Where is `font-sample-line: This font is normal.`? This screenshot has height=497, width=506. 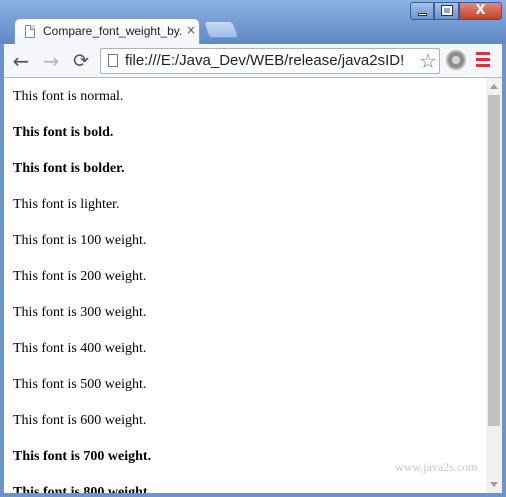 font-sample-line: This font is normal. is located at coordinates (68, 96).